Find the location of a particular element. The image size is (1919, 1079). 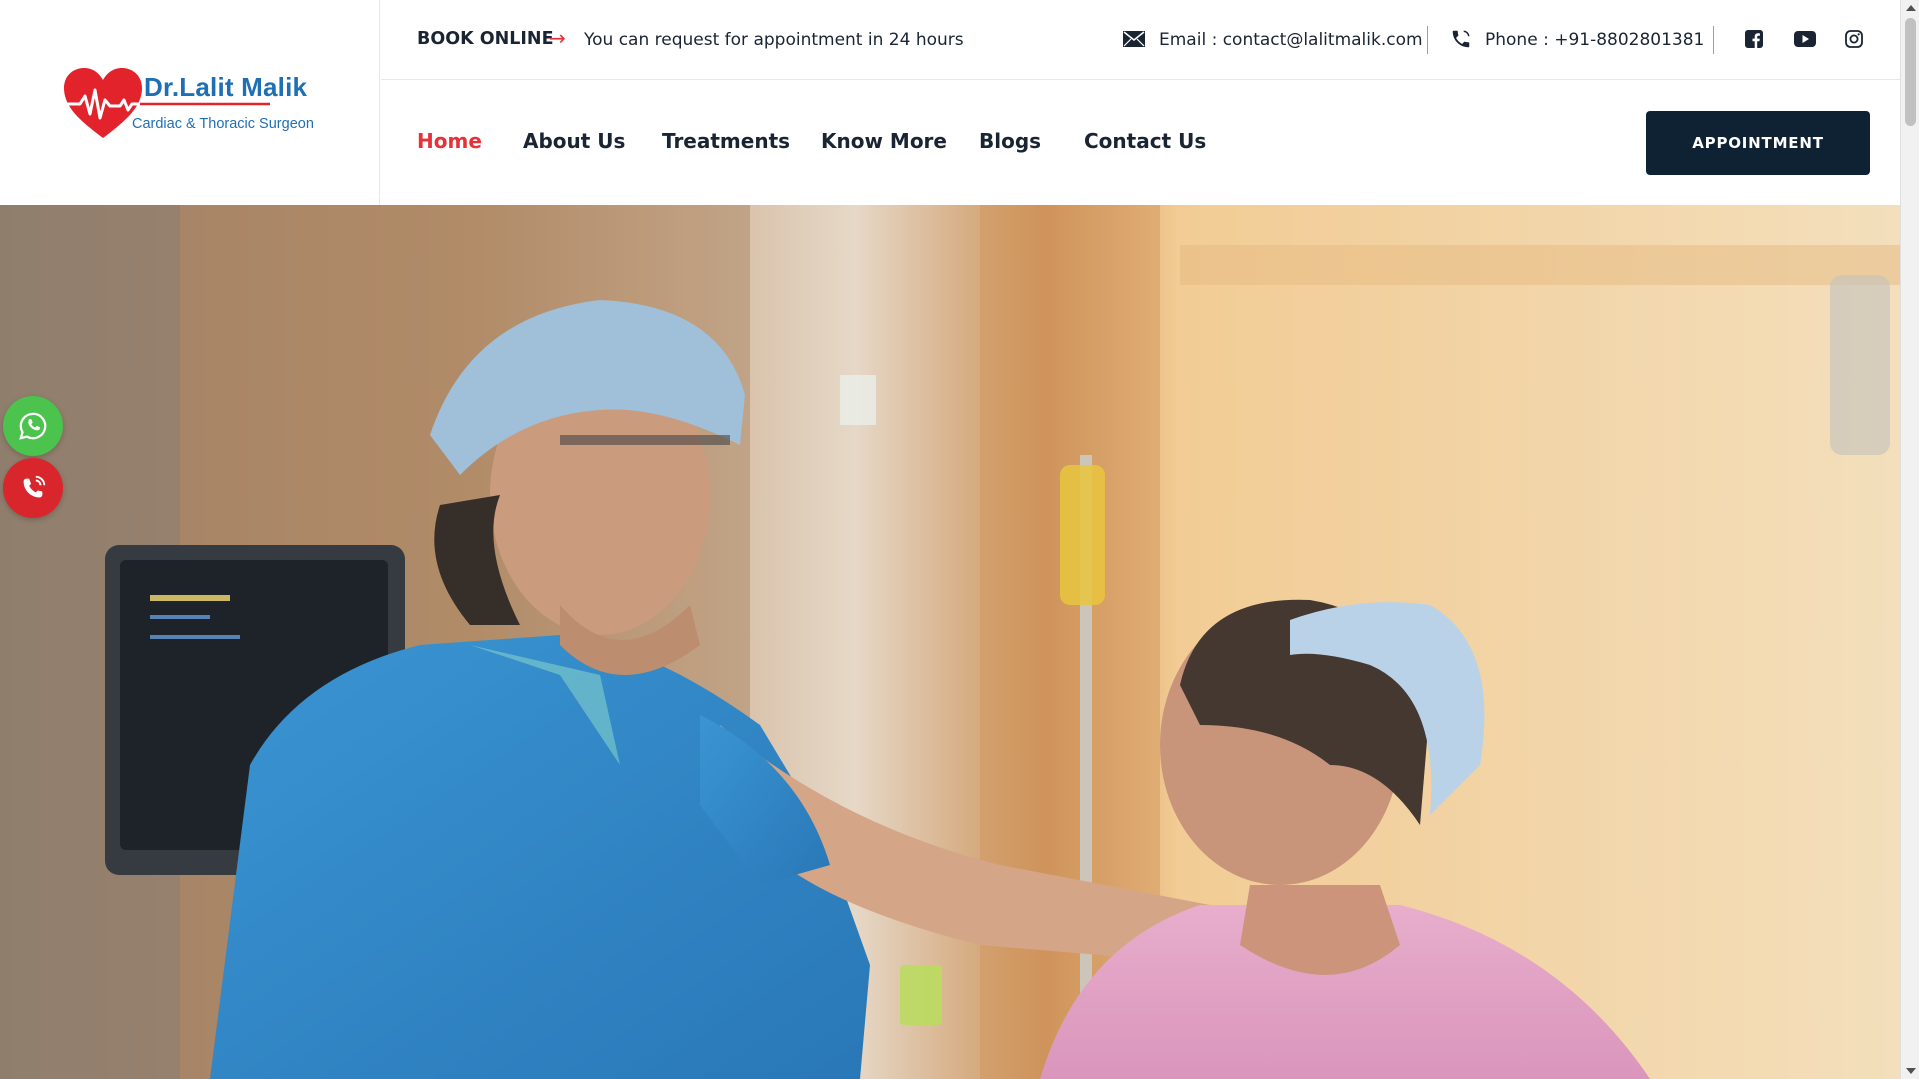

arrow-right-icon: → is located at coordinates (557, 38).